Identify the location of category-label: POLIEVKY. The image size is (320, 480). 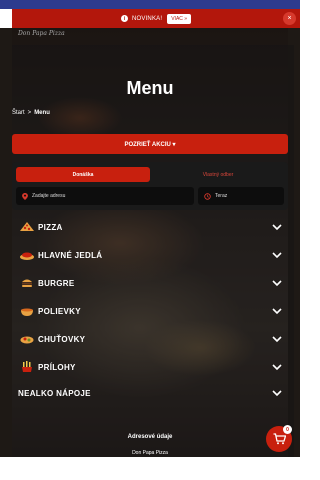
(59, 311).